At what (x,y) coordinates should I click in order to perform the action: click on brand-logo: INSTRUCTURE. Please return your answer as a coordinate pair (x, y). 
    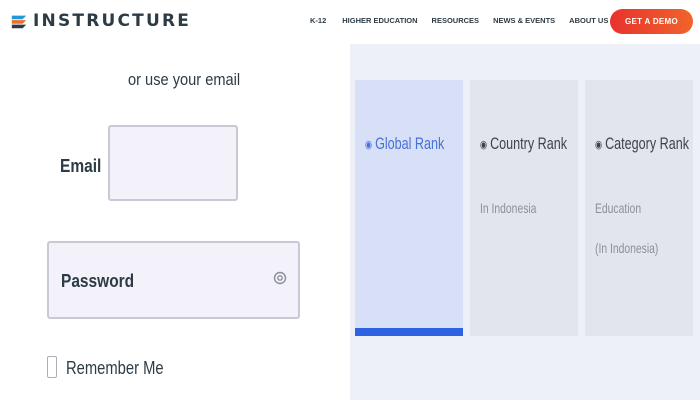
    Looking at the image, I should click on (100, 21).